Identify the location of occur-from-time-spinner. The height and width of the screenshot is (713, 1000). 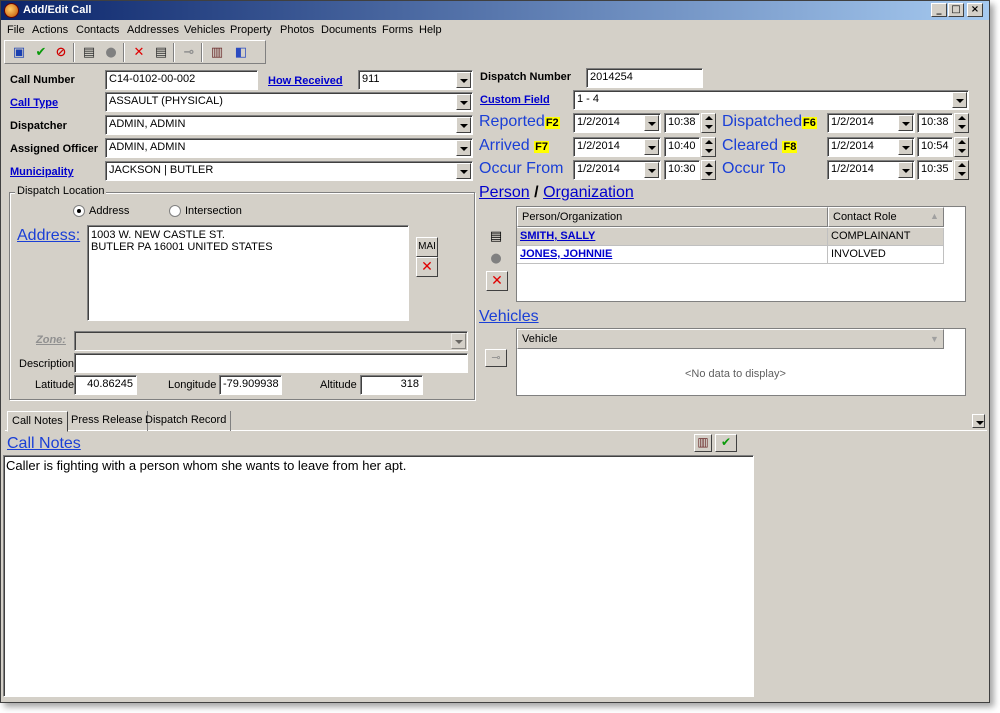
(708, 170).